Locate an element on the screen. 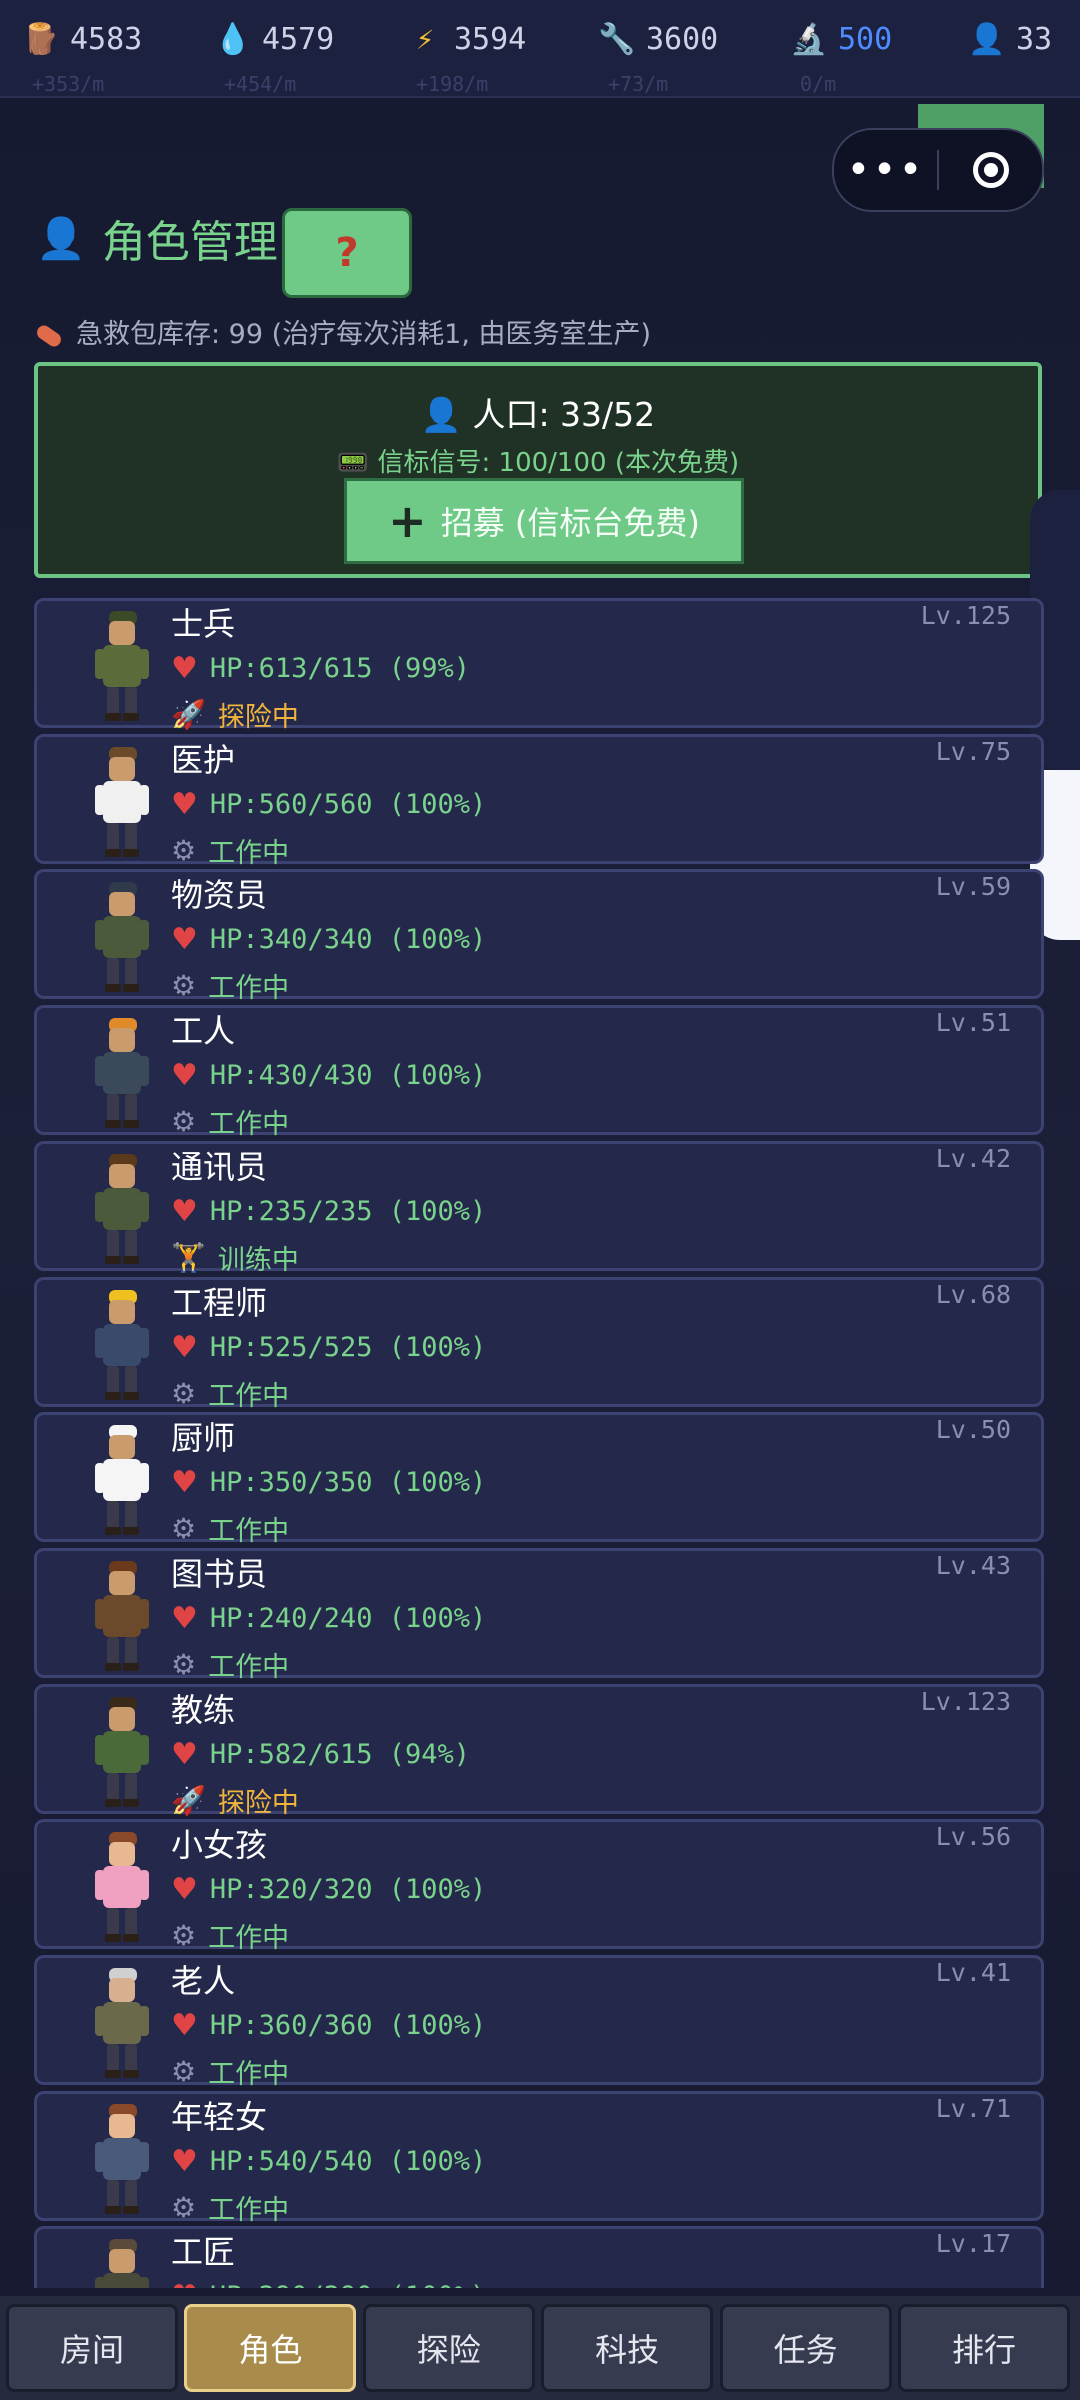  character-level: Lv.51 is located at coordinates (973, 1023).